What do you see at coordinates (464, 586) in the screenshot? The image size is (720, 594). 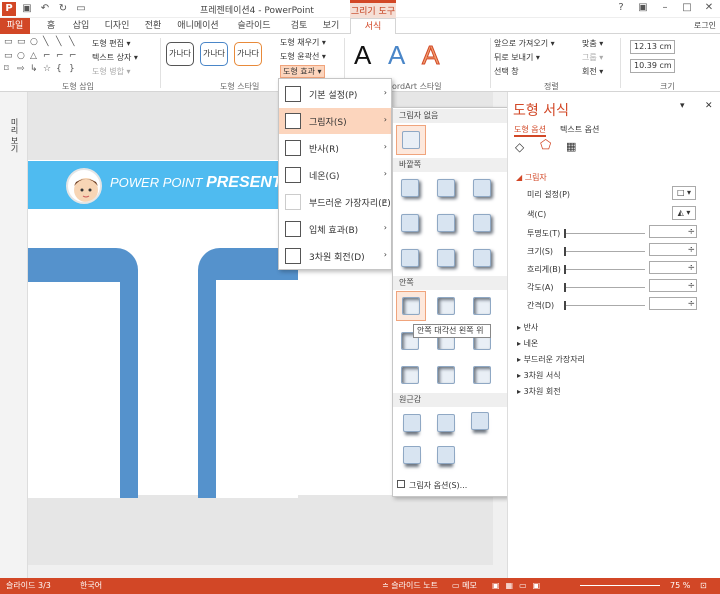 I see `comments-button: ▭ 메모` at bounding box center [464, 586].